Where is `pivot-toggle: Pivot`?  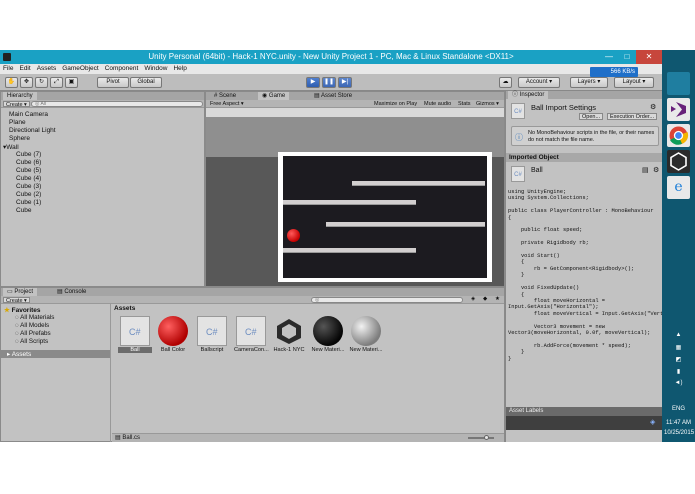
pivot-toggle: Pivot is located at coordinates (113, 82).